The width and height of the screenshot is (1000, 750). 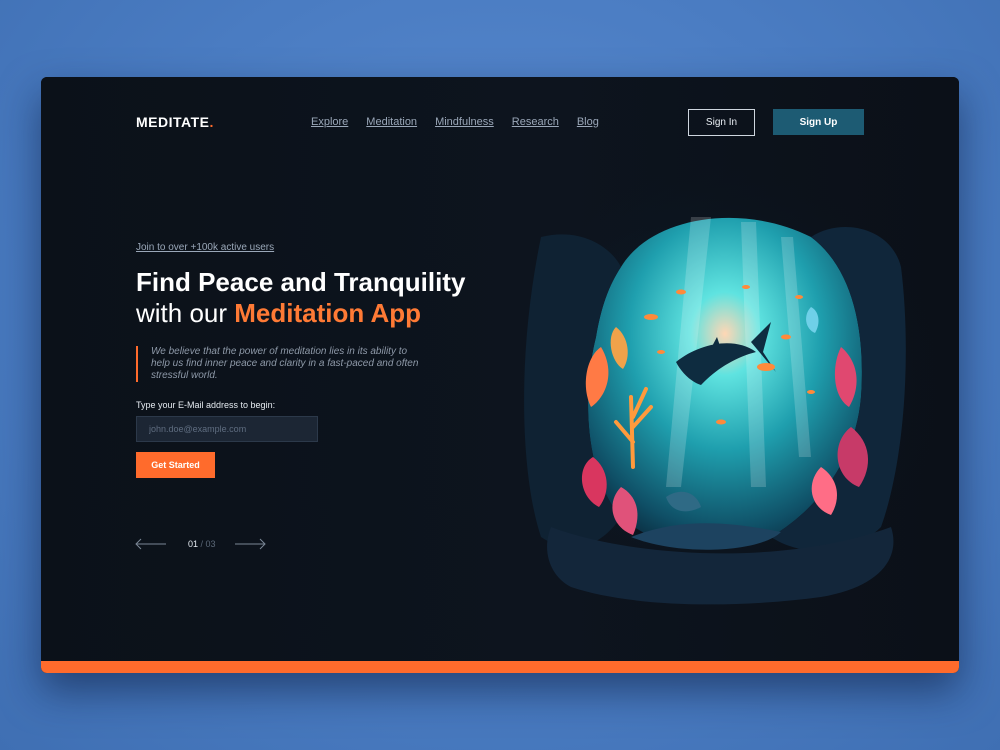 I want to click on nav-link-explore: Explore, so click(x=329, y=122).